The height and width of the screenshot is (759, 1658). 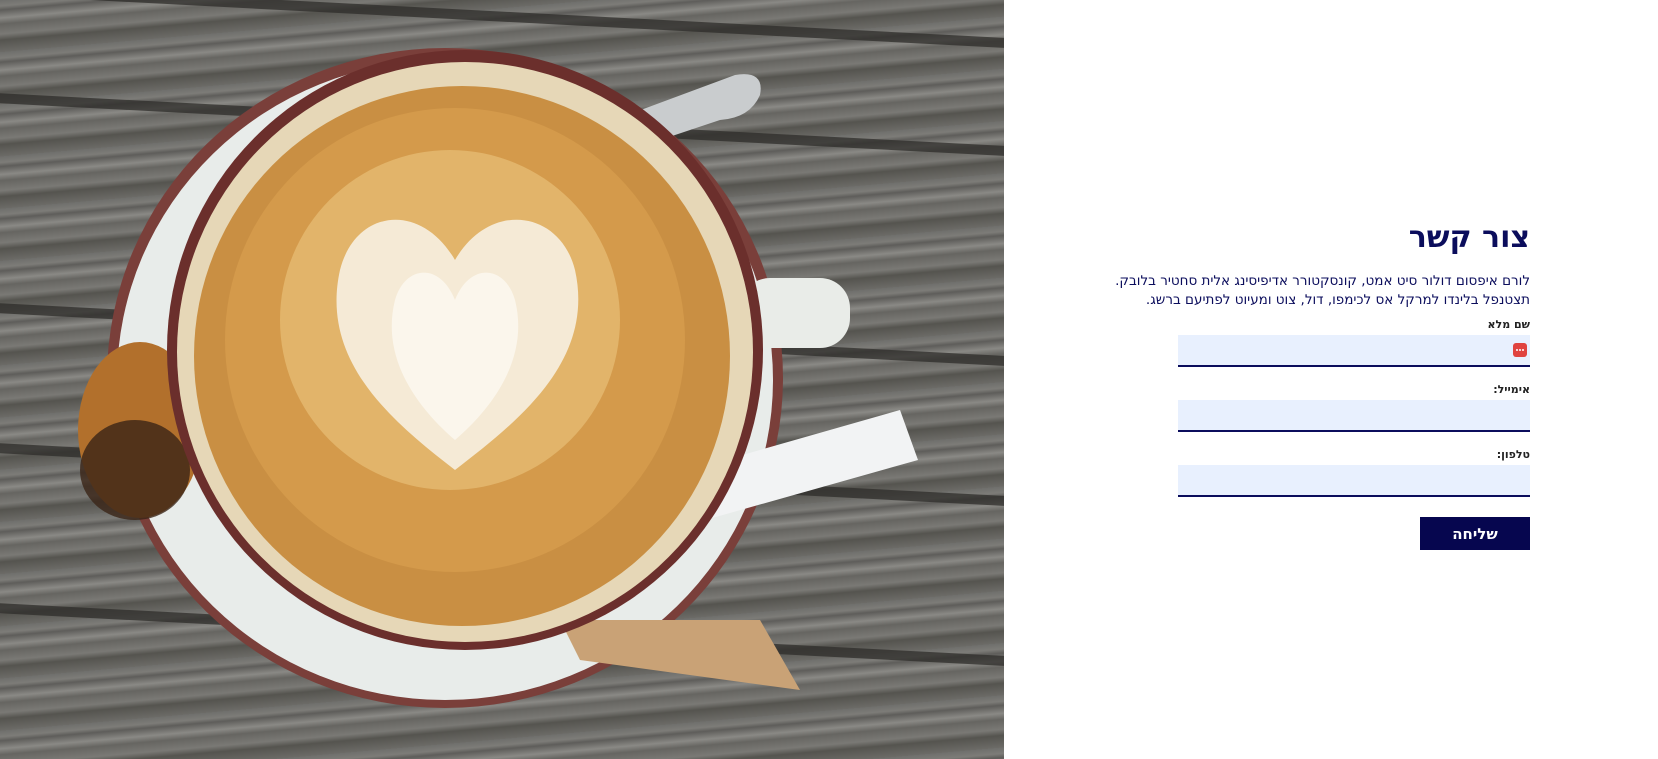 I want to click on full-name-label: שם מלא, so click(x=1508, y=324).